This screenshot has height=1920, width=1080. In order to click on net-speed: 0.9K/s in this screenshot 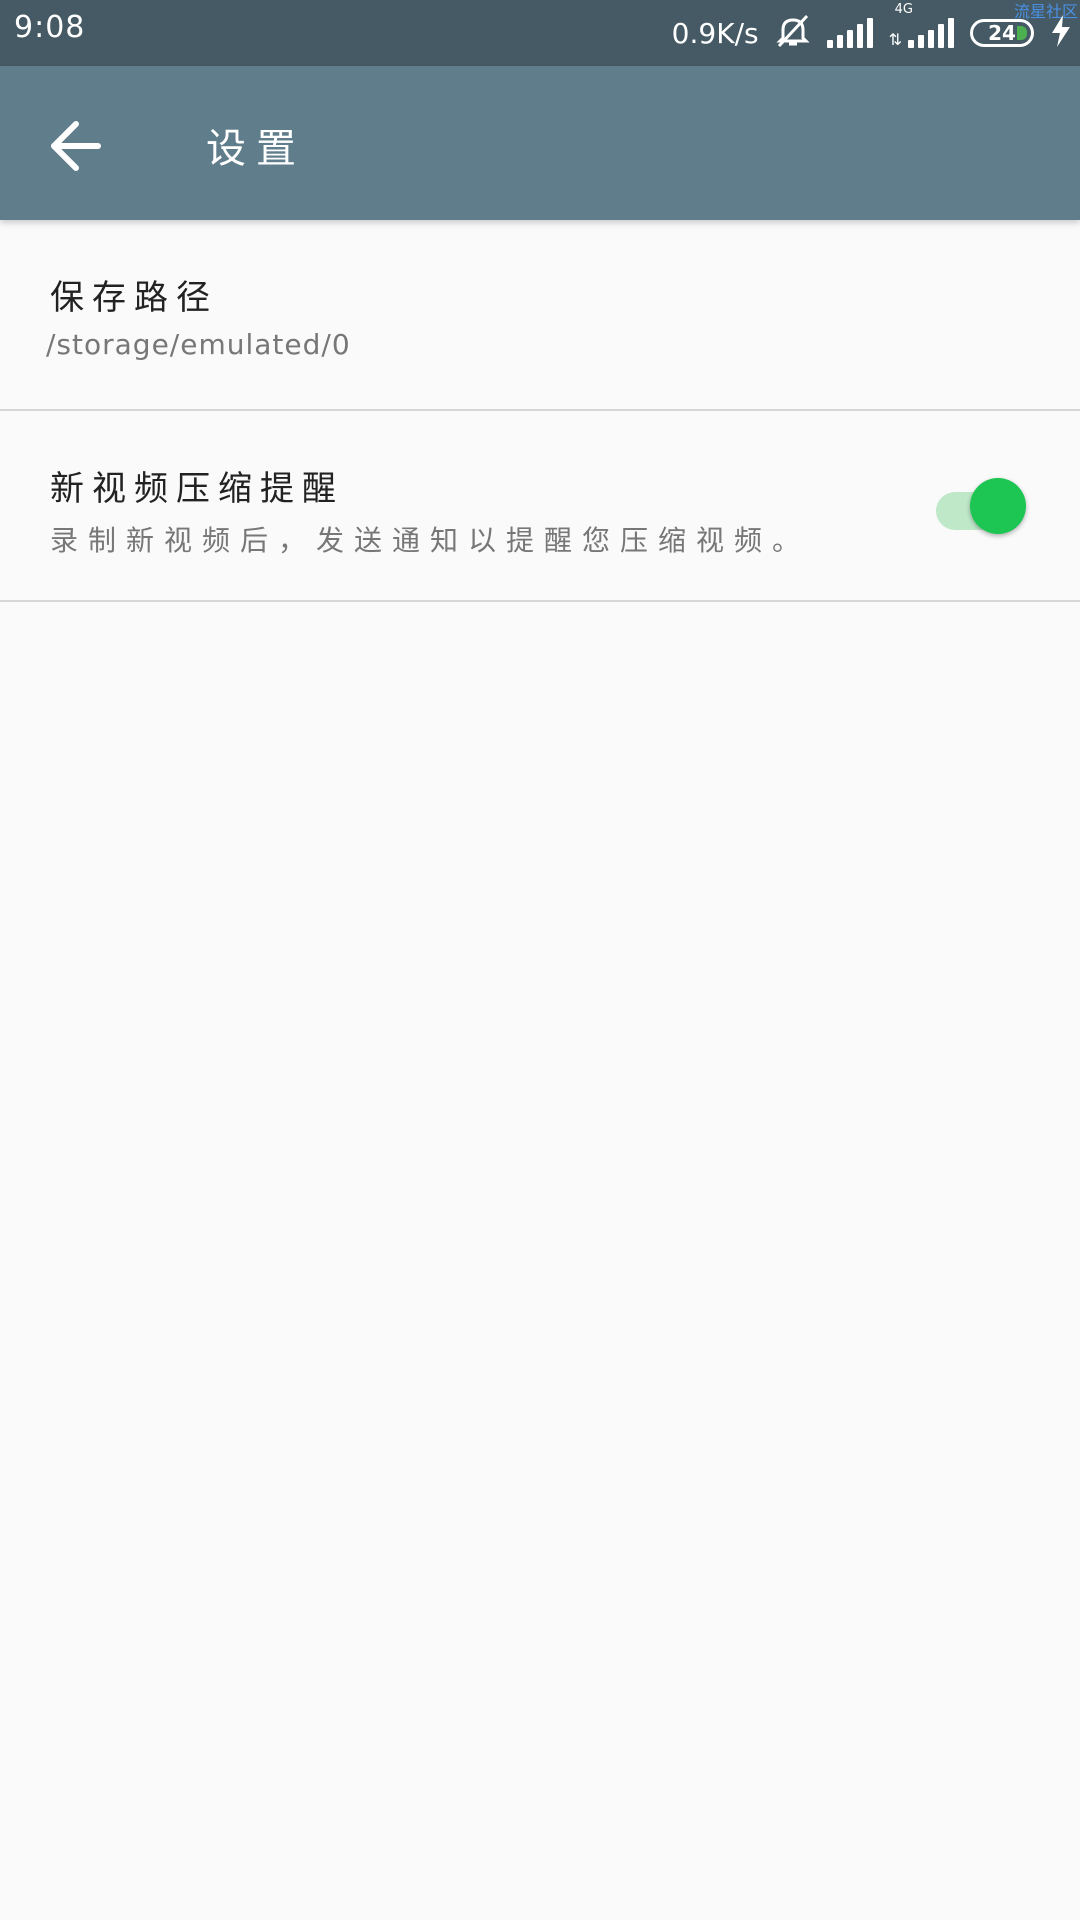, I will do `click(715, 33)`.